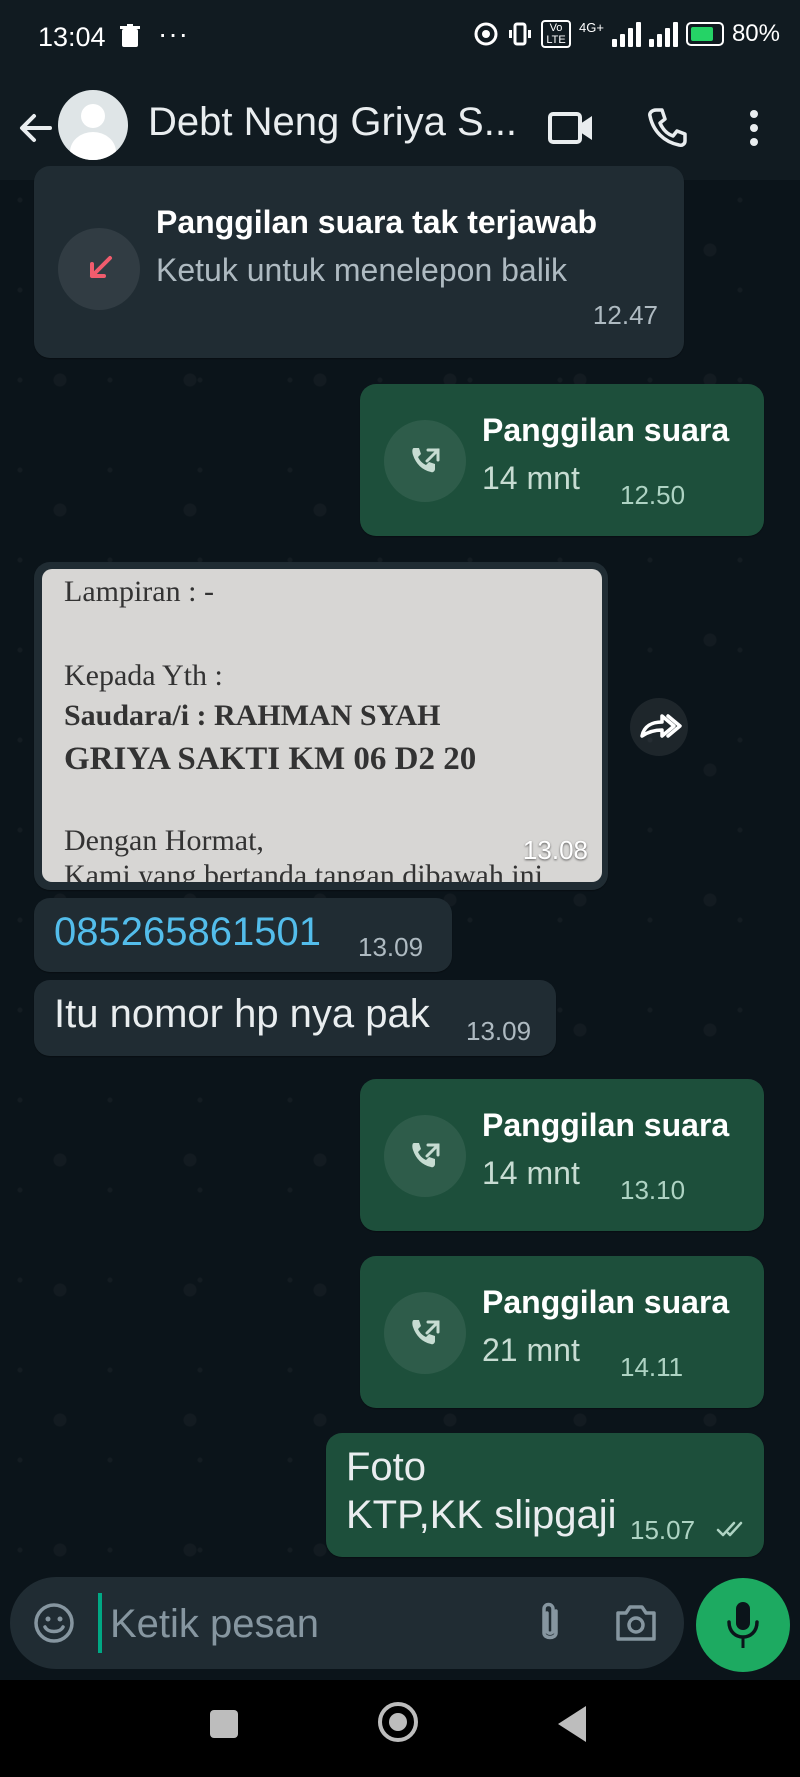 The image size is (800, 1777). I want to click on message-time: 13.08, so click(555, 850).